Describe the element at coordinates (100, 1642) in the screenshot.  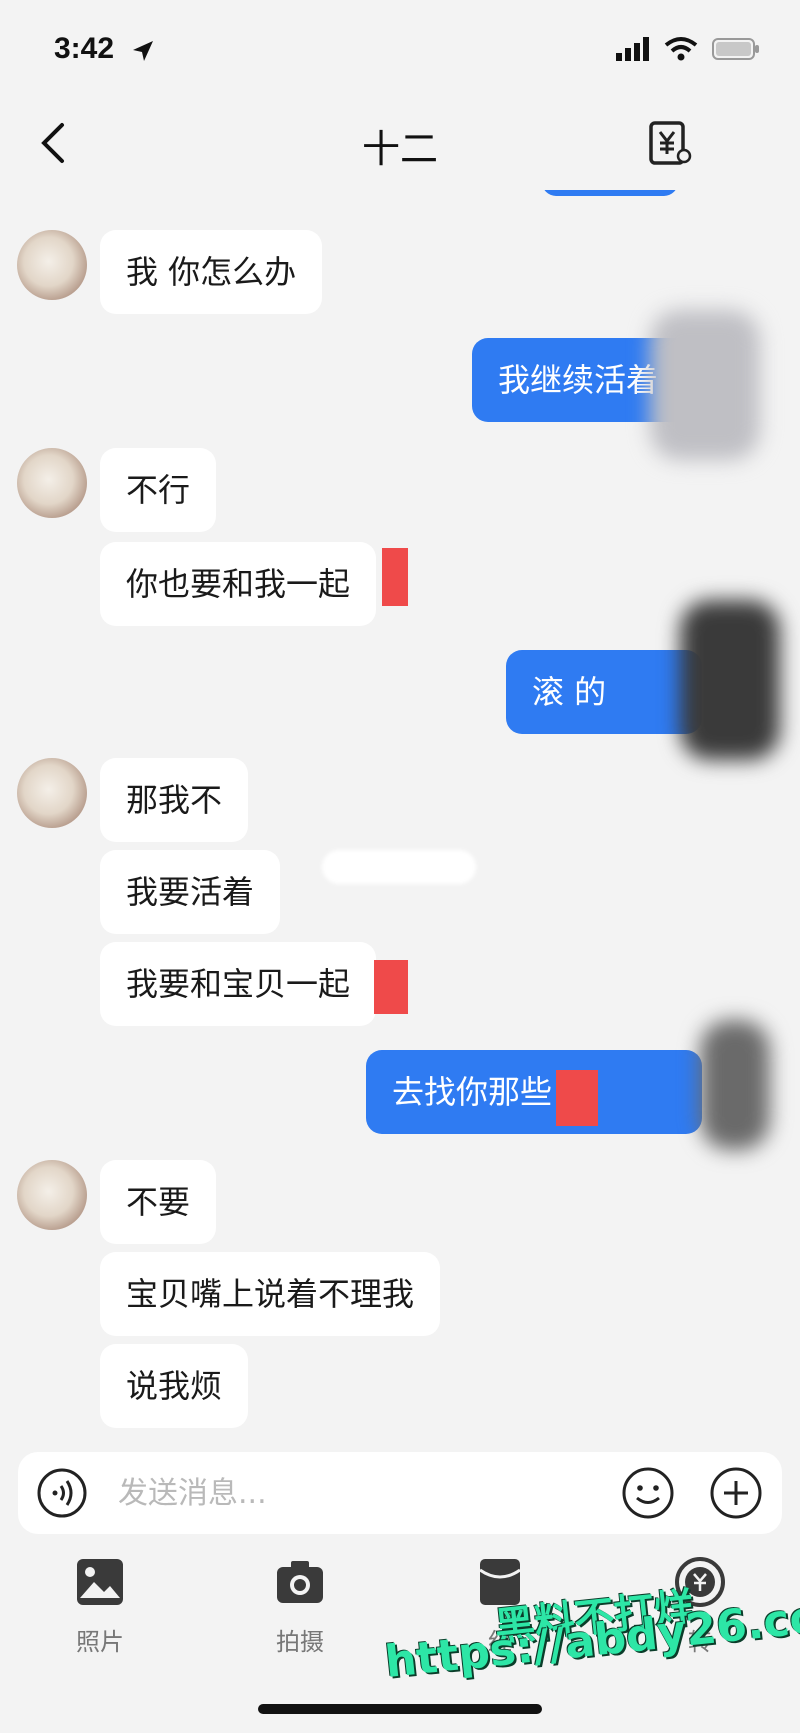
I see `photo-label: 照片` at that location.